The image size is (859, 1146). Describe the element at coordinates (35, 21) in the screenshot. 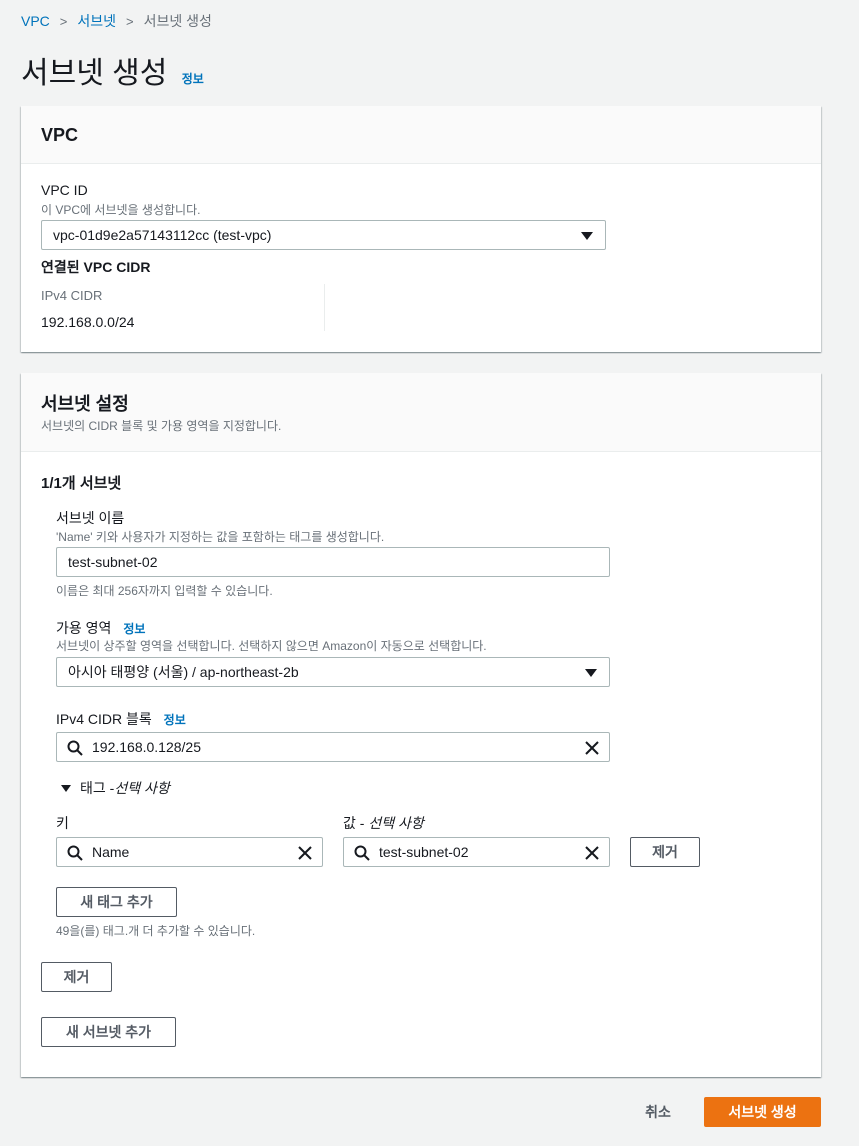

I see `breadcrumb-vpc-link: VPC` at that location.